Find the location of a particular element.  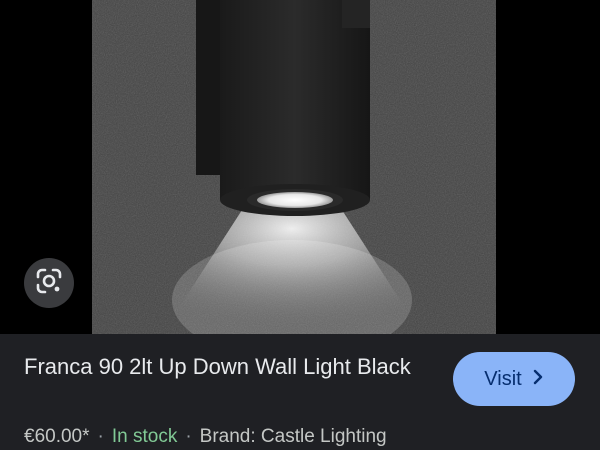

google-lens-icon is located at coordinates (49, 283).